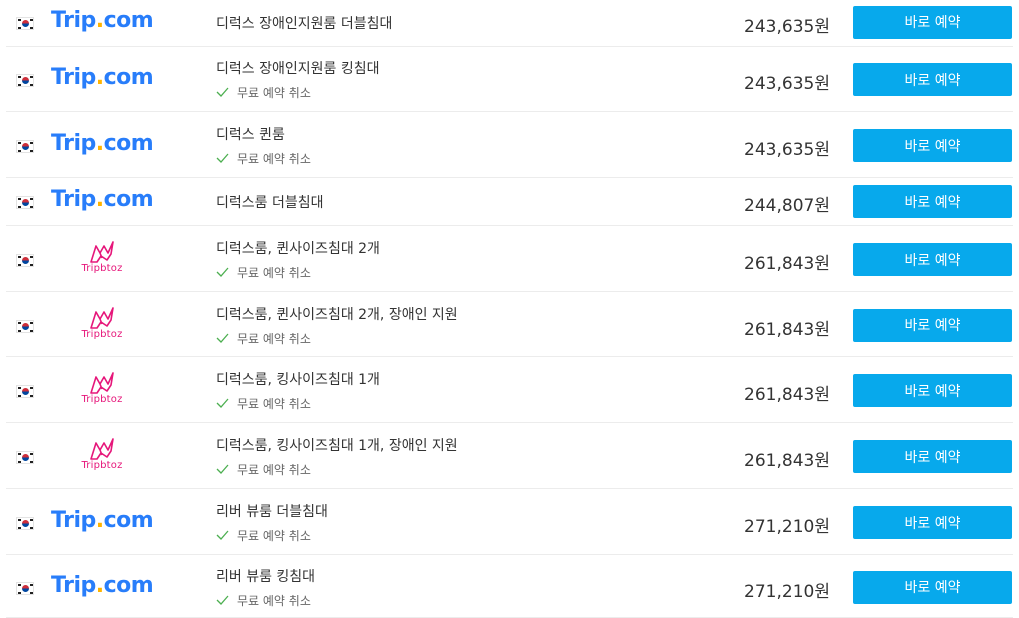 This screenshot has width=1019, height=618. I want to click on price: 271,210원, so click(787, 591).